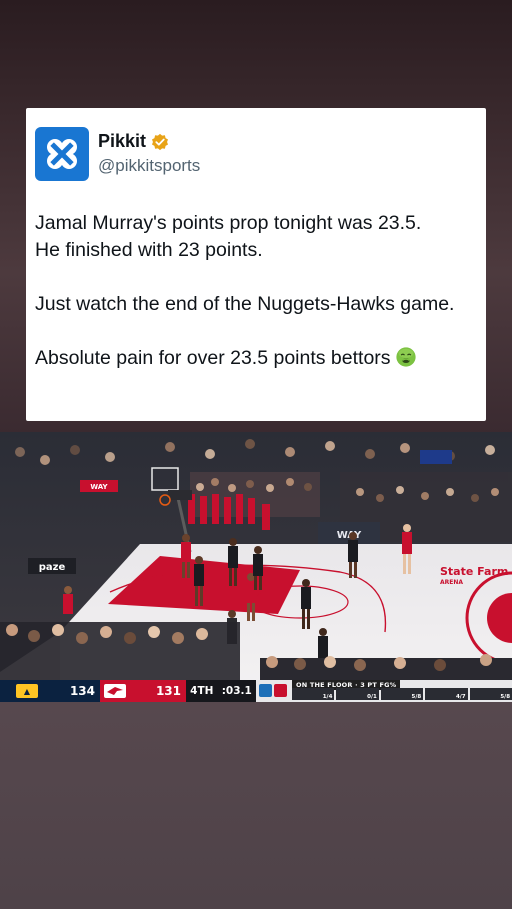 This screenshot has width=512, height=909. I want to click on display-name: Pikkit, so click(122, 141).